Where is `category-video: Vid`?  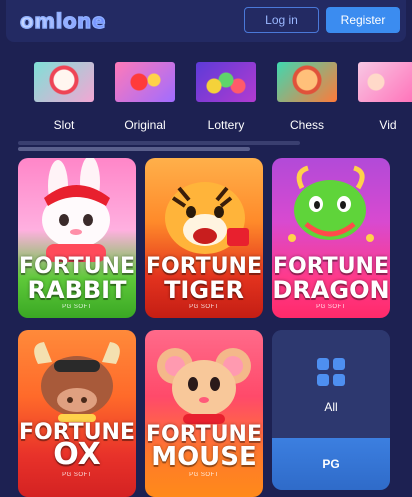 category-video: Vid is located at coordinates (380, 98).